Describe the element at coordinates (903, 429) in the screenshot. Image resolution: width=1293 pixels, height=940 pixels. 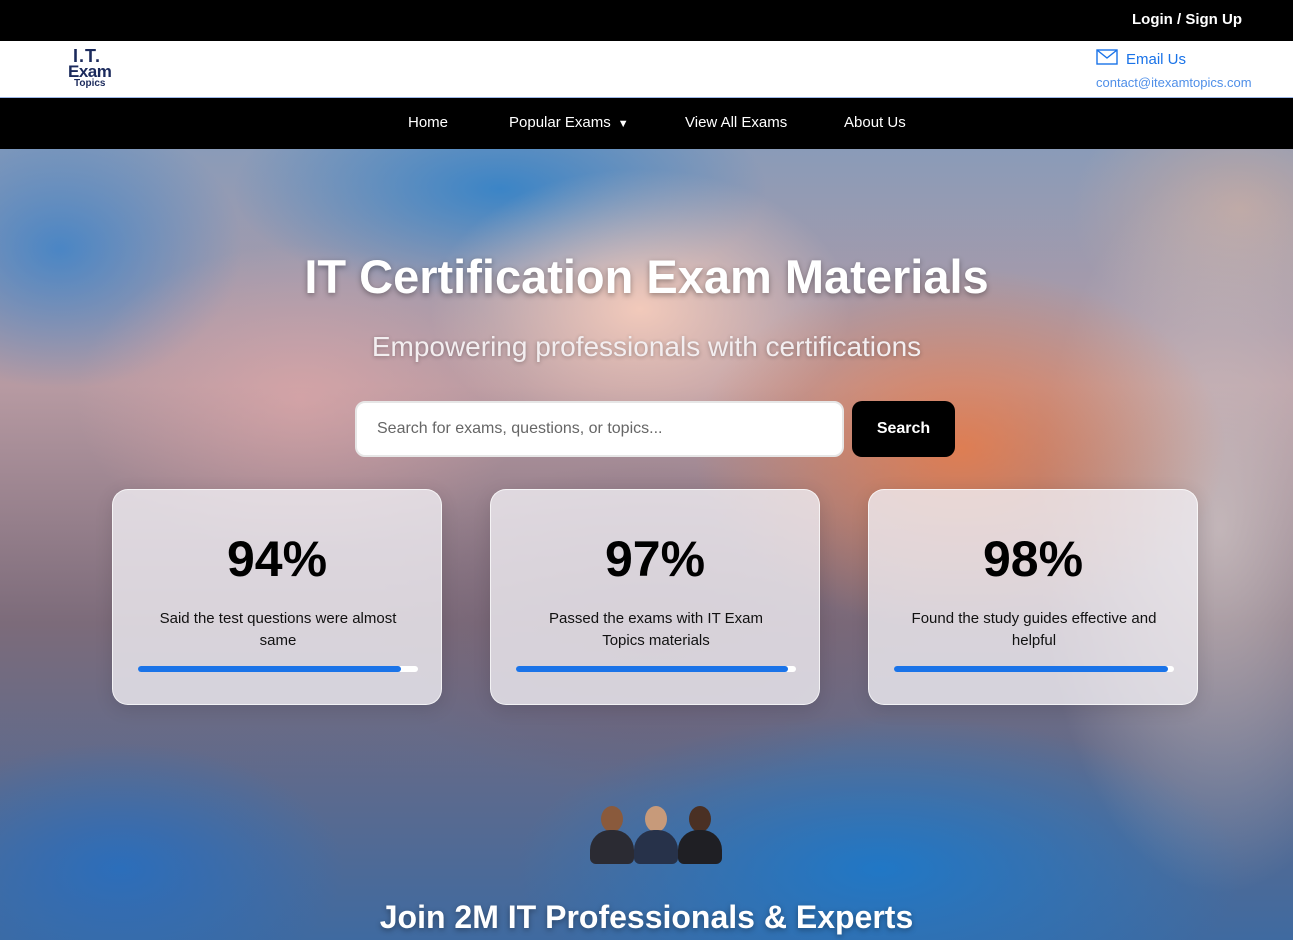
I see `search-button: Search` at that location.